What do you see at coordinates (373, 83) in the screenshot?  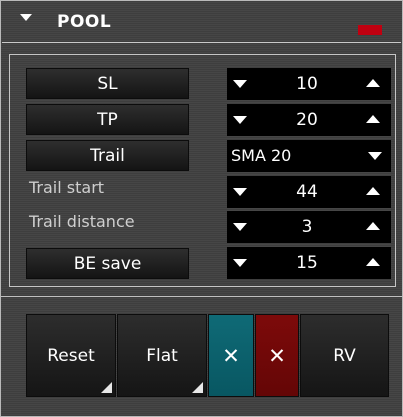 I see `sl-increment-icon` at bounding box center [373, 83].